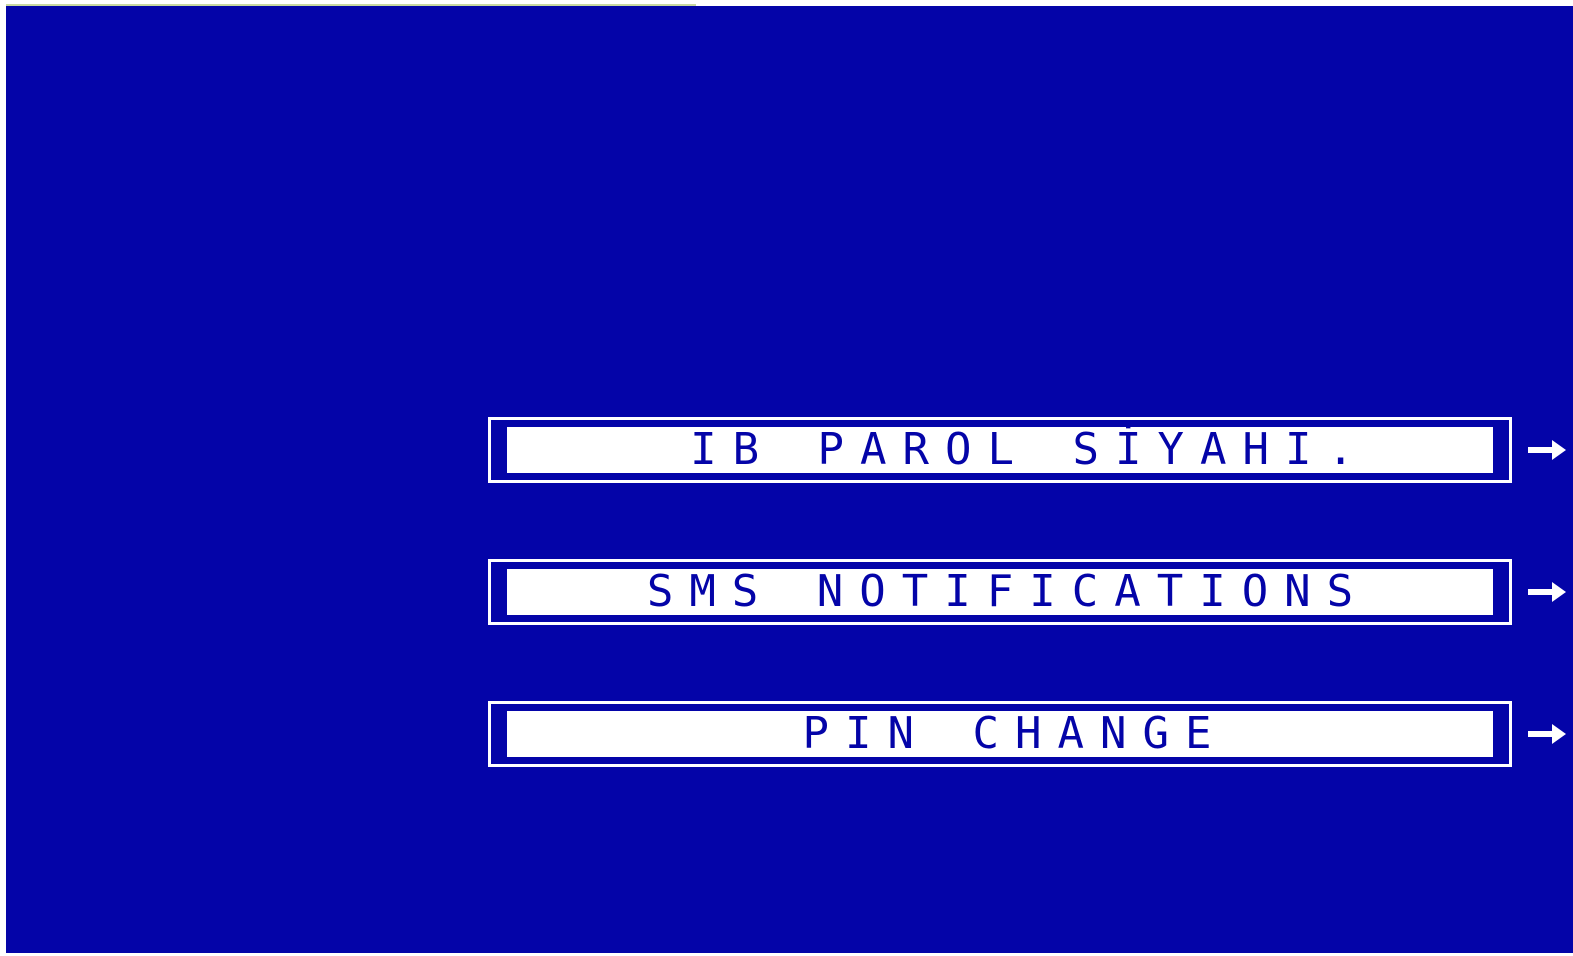  Describe the element at coordinates (1015, 733) in the screenshot. I see `option-label: PIN CHANGE` at that location.